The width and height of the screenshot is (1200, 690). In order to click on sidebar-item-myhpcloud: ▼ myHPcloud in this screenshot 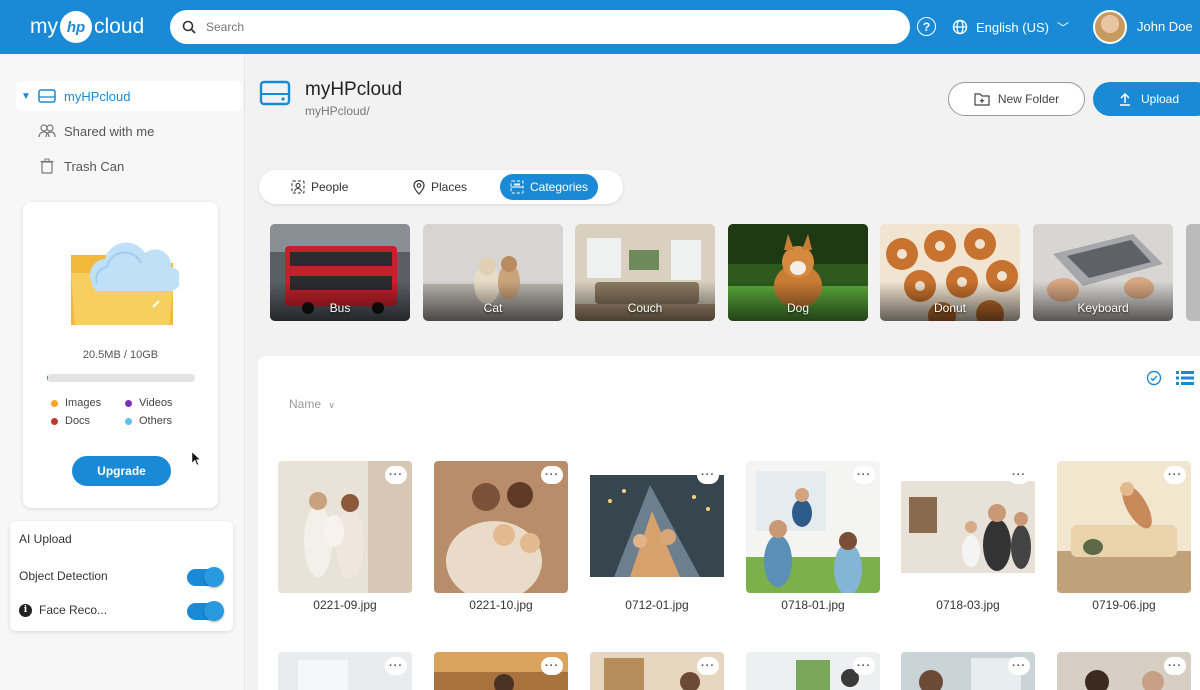, I will do `click(129, 96)`.